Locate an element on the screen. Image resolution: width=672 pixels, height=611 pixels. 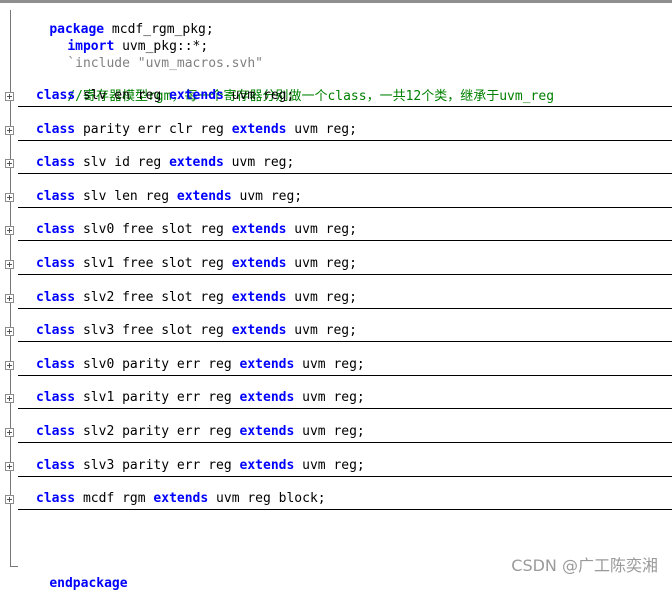
class-name: slv1 parity err reg is located at coordinates (157, 397).